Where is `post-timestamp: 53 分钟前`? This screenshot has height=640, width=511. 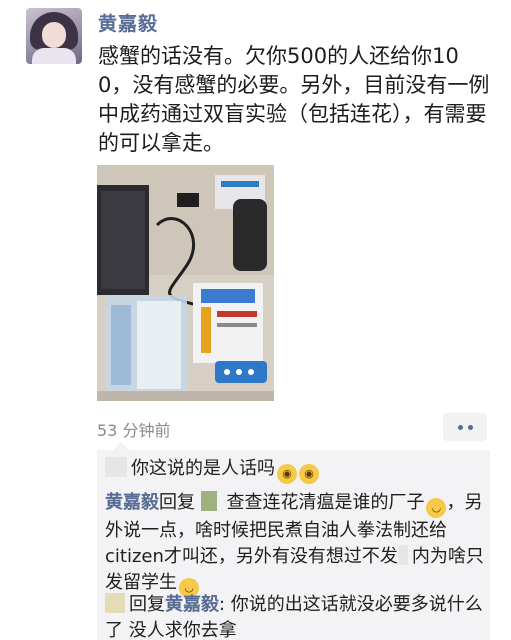 post-timestamp: 53 分钟前 is located at coordinates (134, 430).